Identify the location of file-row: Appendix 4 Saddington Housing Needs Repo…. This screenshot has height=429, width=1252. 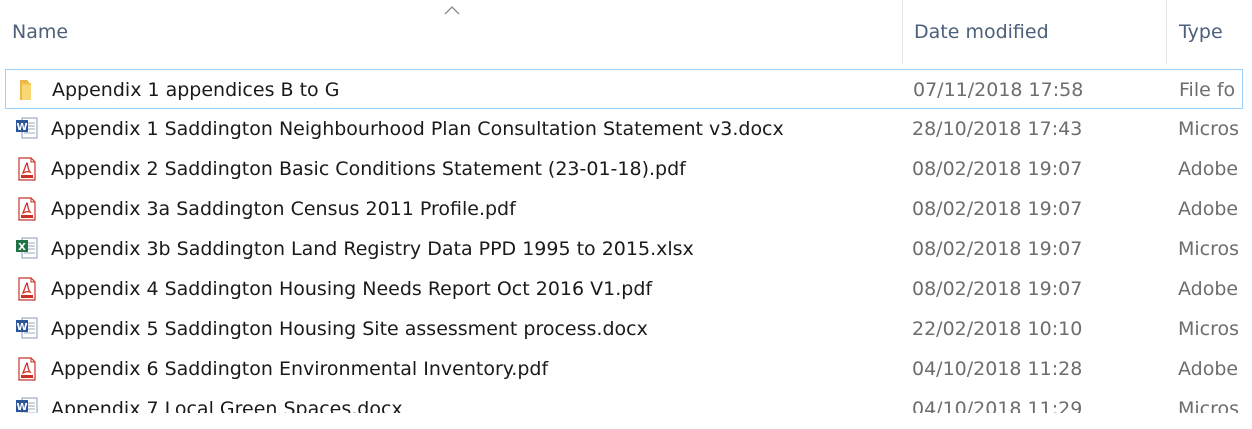
(626, 289).